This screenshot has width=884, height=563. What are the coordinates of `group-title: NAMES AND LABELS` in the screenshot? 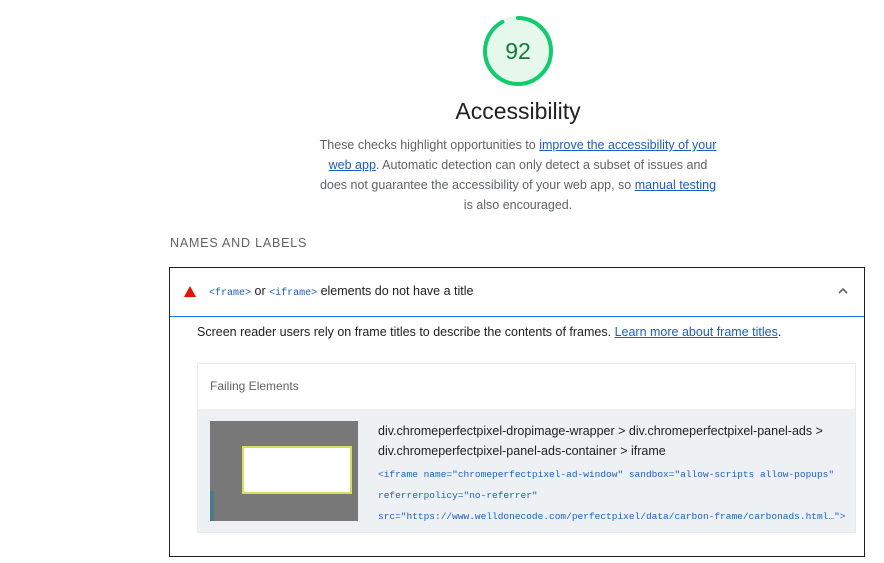 It's located at (239, 243).